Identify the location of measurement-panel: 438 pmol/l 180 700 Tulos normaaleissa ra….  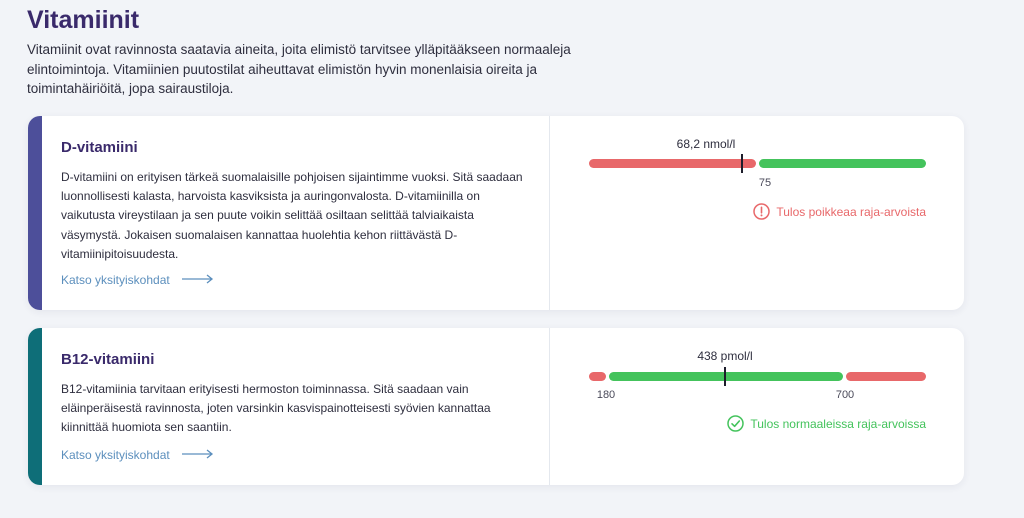
(757, 406).